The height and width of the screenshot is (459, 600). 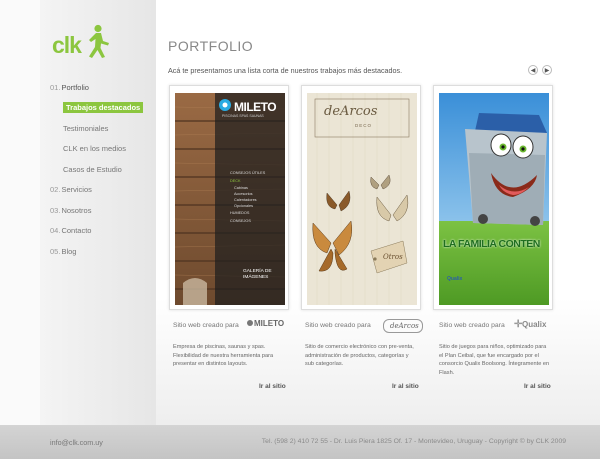 What do you see at coordinates (103, 251) in the screenshot?
I see `nav-item-blog: 05. Blog` at bounding box center [103, 251].